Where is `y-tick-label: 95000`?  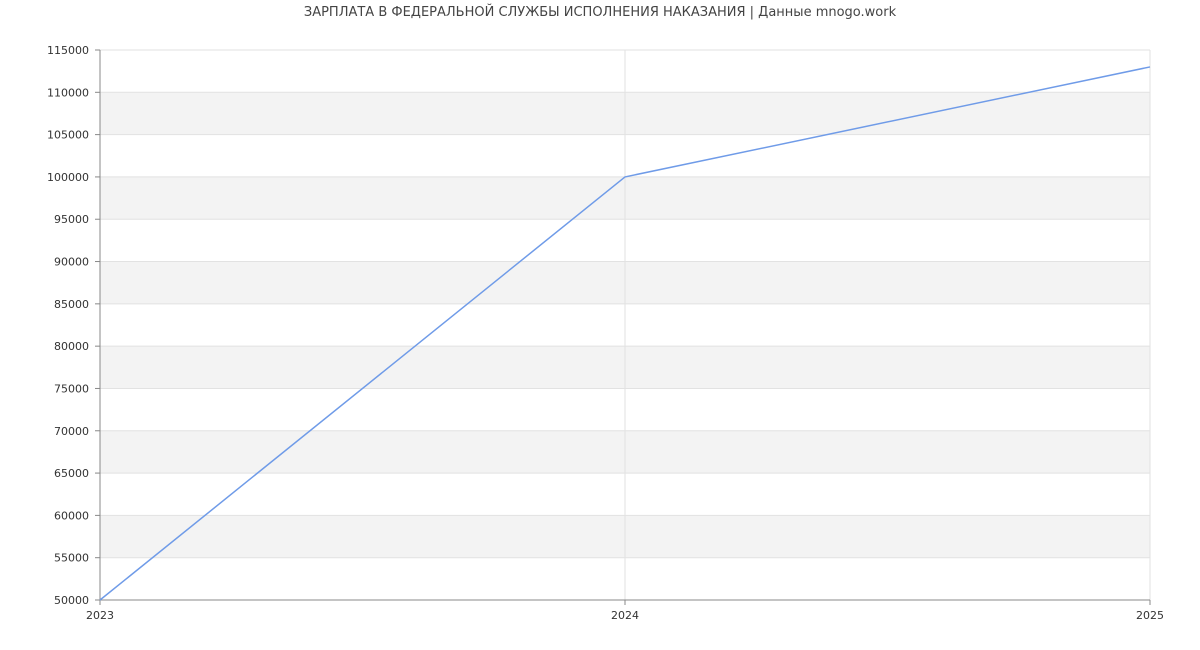
y-tick-label: 95000 is located at coordinates (71, 219).